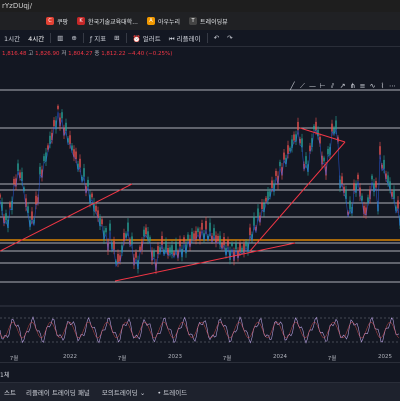 This screenshot has height=401, width=400. I want to click on templates-icon: ⊞, so click(116, 38).